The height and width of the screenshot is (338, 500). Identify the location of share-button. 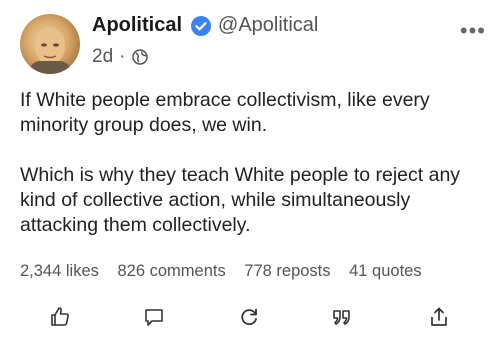
(439, 317).